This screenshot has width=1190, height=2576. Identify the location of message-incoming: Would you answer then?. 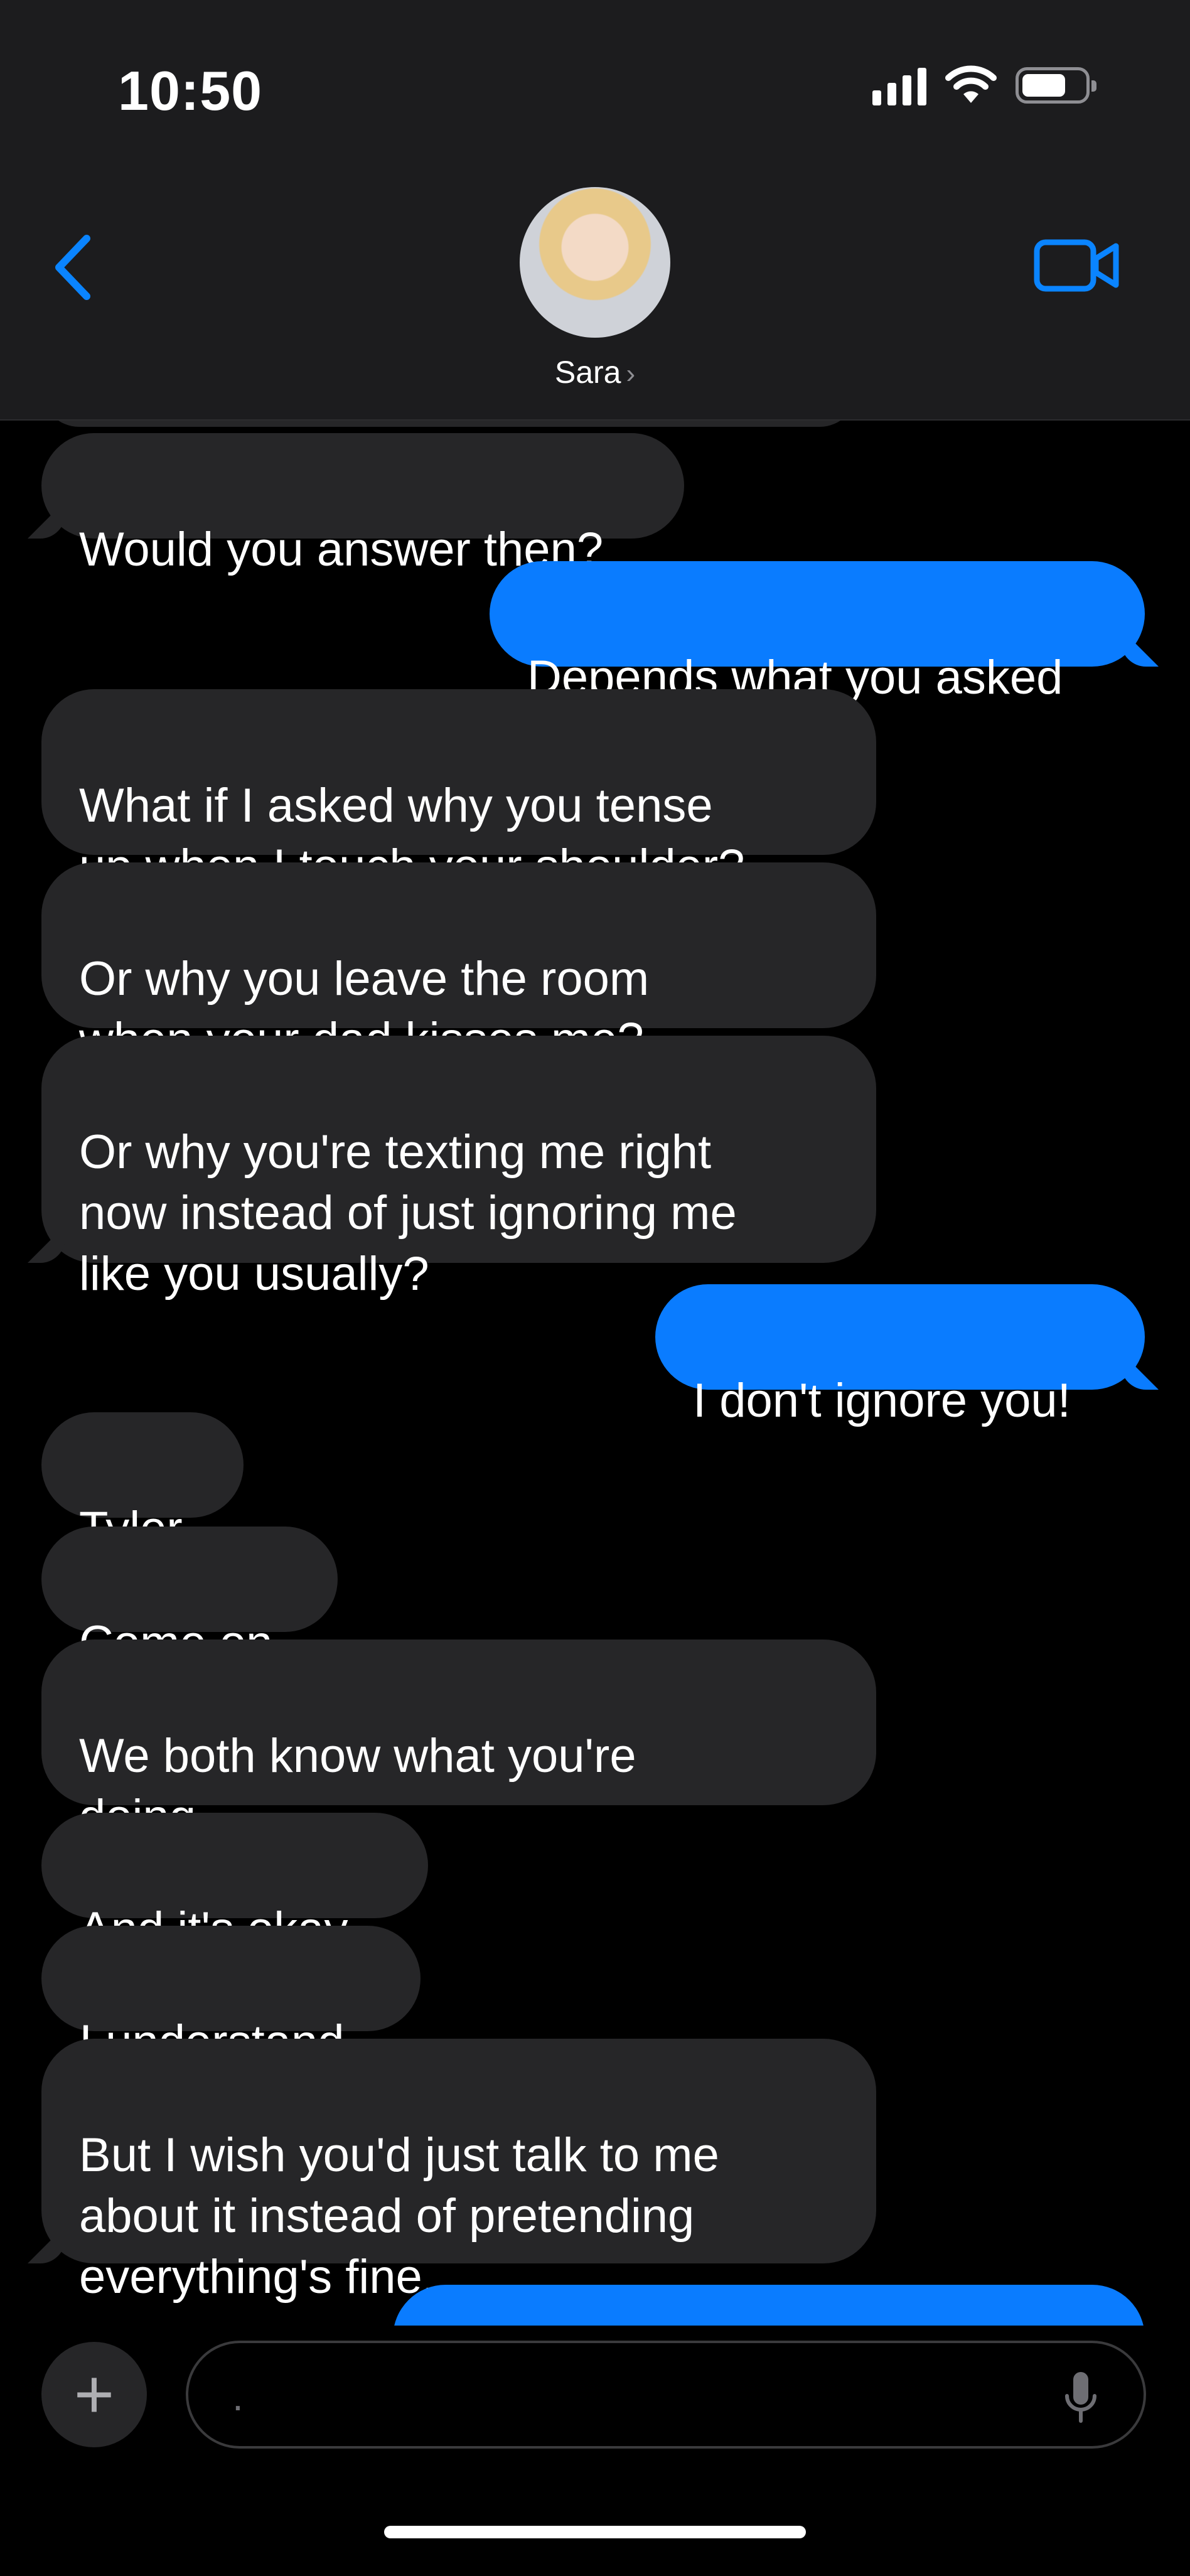
(362, 504).